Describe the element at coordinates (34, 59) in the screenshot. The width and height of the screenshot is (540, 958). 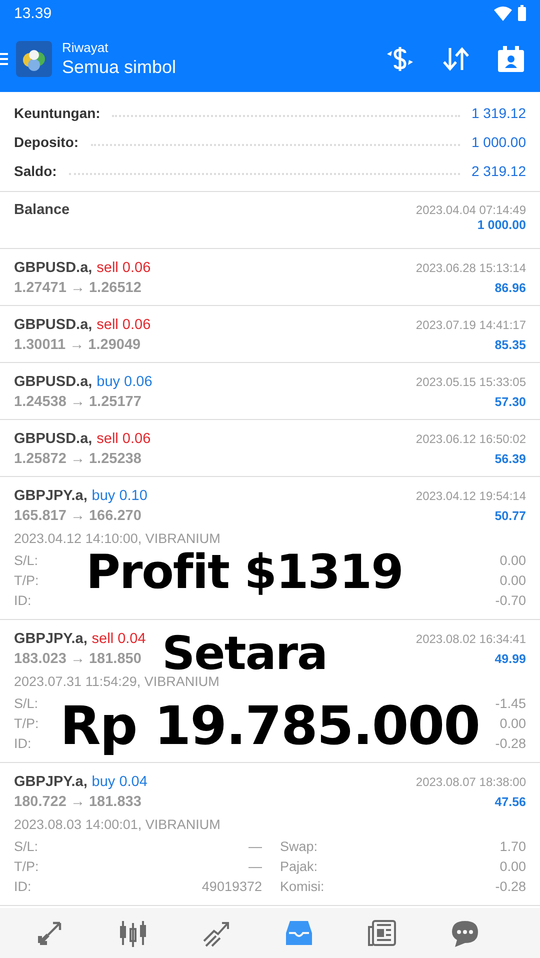
I see `app-logo-icon` at that location.